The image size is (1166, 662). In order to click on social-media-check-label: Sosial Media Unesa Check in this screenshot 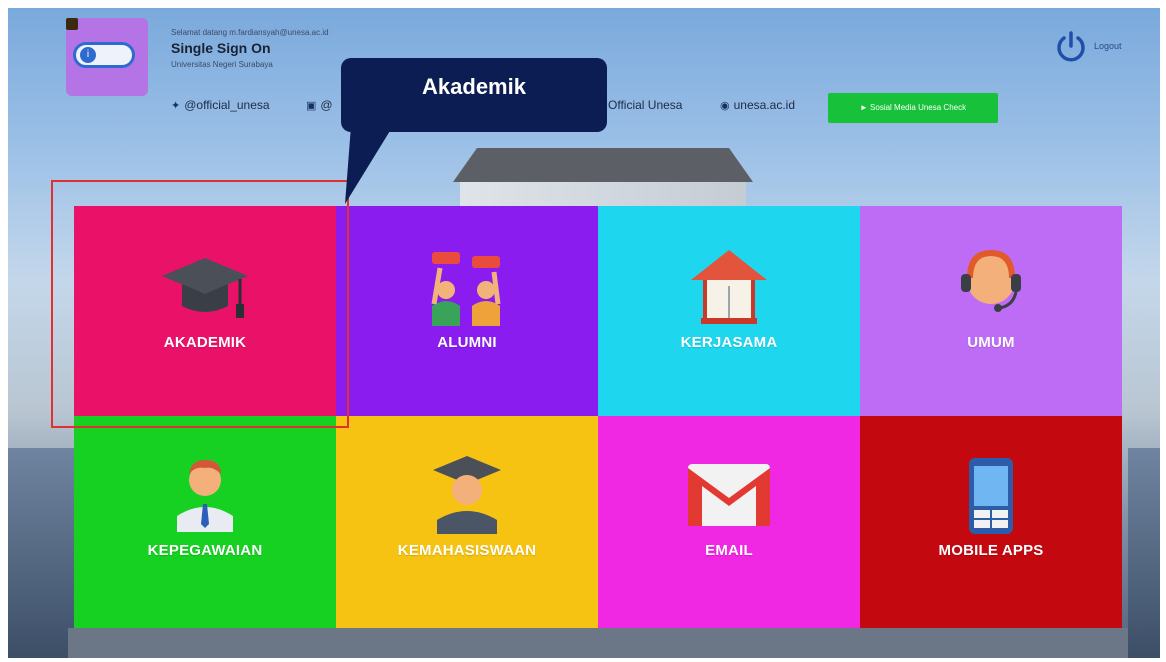, I will do `click(918, 107)`.